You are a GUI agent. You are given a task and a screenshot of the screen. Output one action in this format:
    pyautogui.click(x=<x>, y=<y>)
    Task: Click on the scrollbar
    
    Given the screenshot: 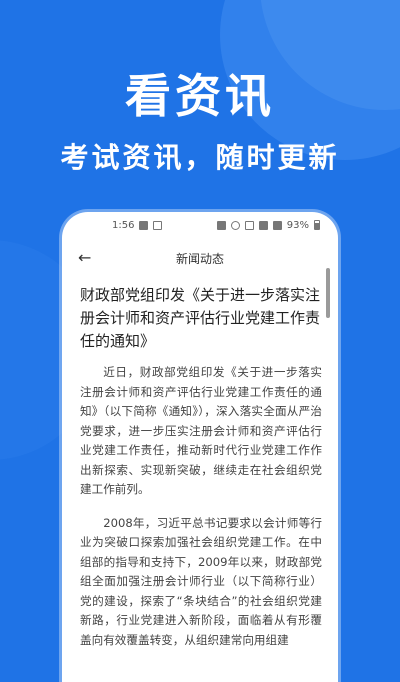 What is the action you would take?
    pyautogui.click(x=328, y=293)
    